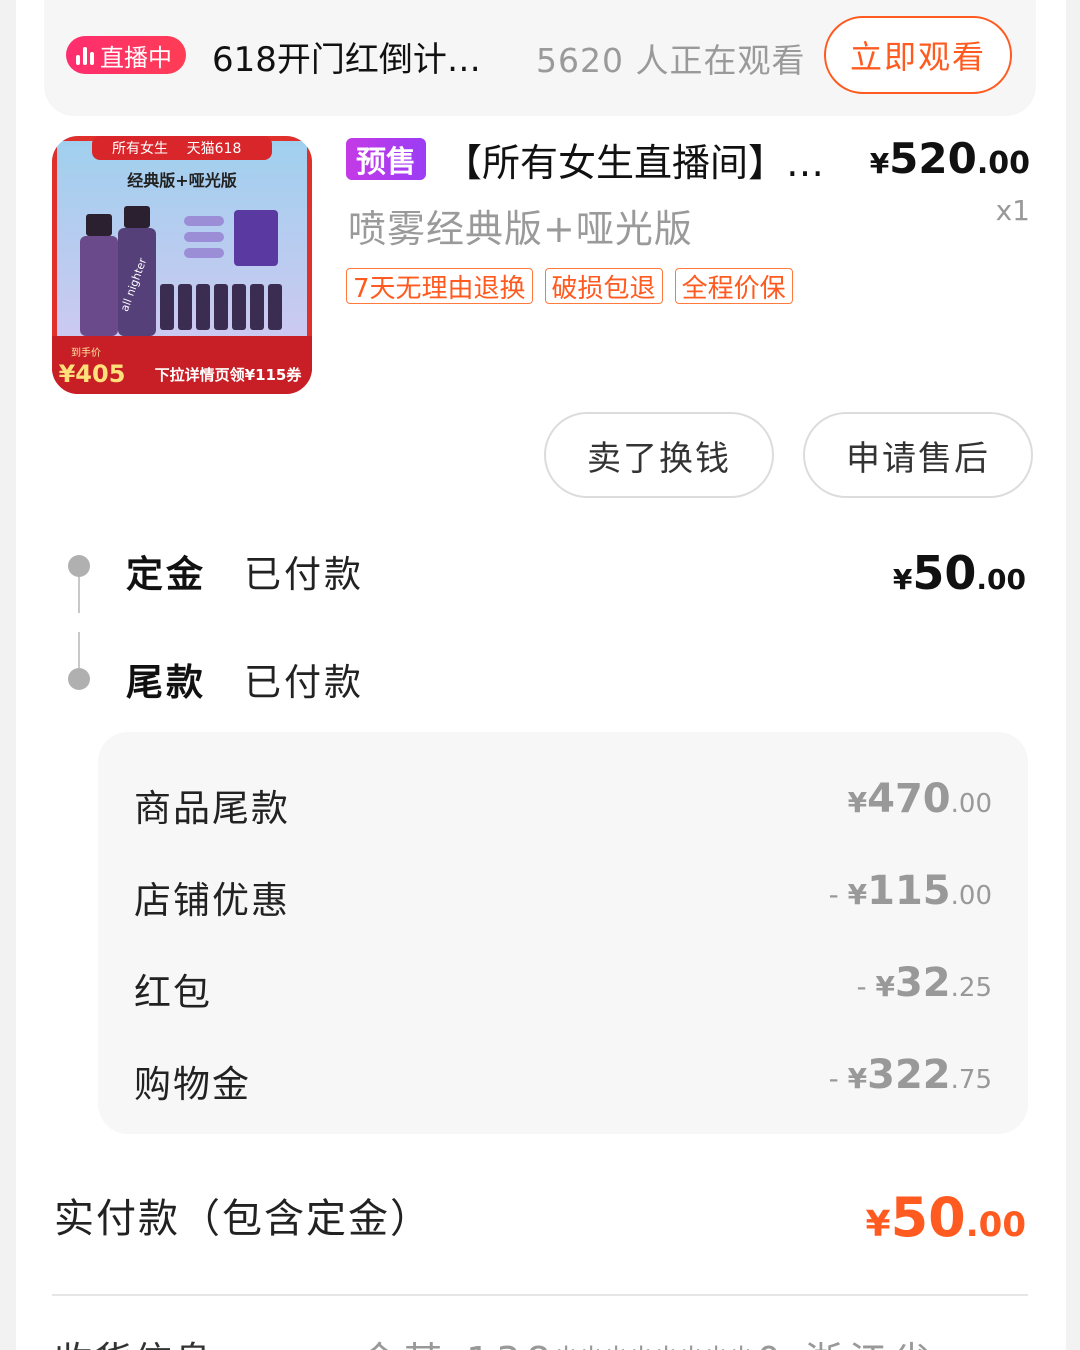 This screenshot has width=1080, height=1350. What do you see at coordinates (563, 1078) in the screenshot?
I see `breakdown-row: 购物金 - ¥322.75` at bounding box center [563, 1078].